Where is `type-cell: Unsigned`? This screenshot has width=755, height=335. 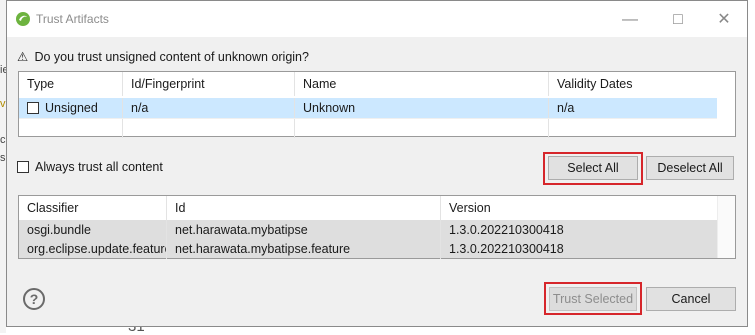 type-cell: Unsigned is located at coordinates (71, 108).